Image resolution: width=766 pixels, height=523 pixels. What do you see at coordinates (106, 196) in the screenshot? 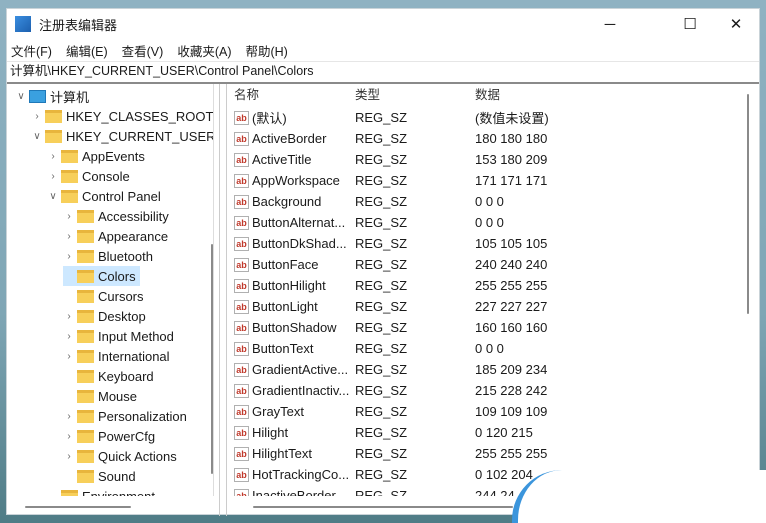
I see `tree-item: ∨ Control Panel` at bounding box center [106, 196].